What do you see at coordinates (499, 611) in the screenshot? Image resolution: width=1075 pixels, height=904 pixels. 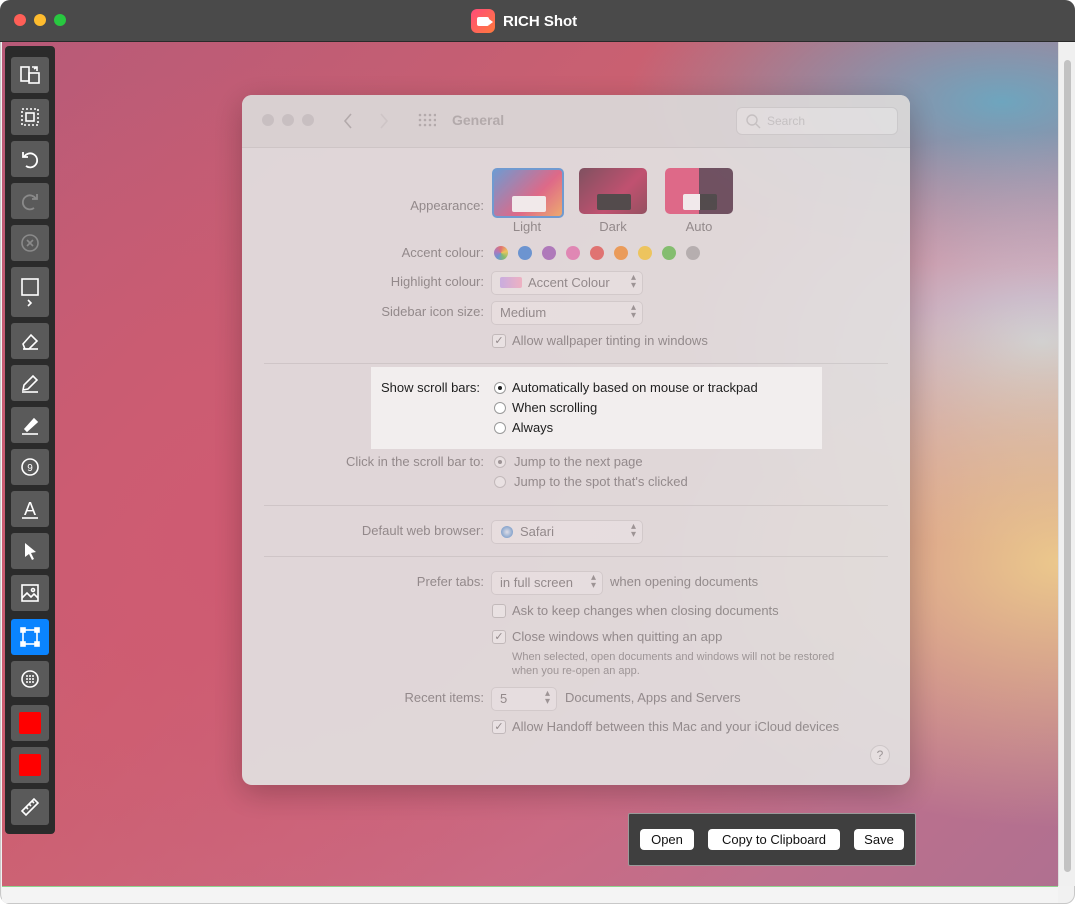 I see `ask-keep-checkbox` at bounding box center [499, 611].